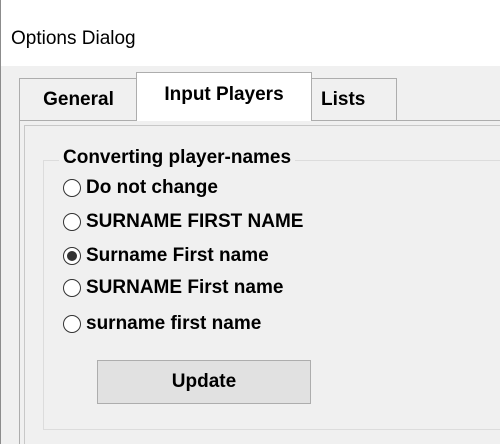  What do you see at coordinates (204, 382) in the screenshot?
I see `update-button: Update` at bounding box center [204, 382].